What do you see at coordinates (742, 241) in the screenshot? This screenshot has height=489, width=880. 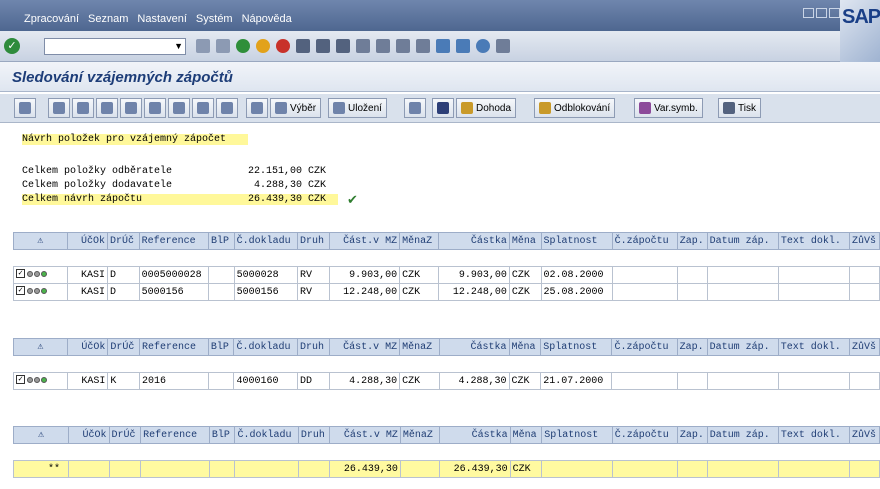 I see `col-datum-zap: Datum záp.` at bounding box center [742, 241].